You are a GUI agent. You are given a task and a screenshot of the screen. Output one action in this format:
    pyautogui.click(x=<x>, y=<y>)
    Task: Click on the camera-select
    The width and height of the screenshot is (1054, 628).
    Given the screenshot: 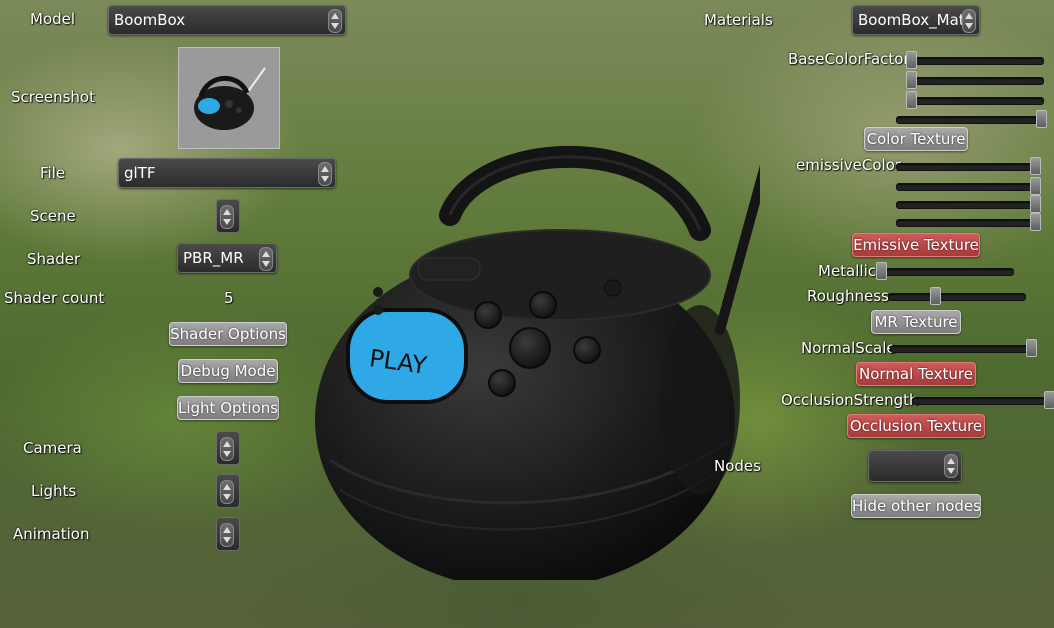 What is the action you would take?
    pyautogui.click(x=228, y=448)
    